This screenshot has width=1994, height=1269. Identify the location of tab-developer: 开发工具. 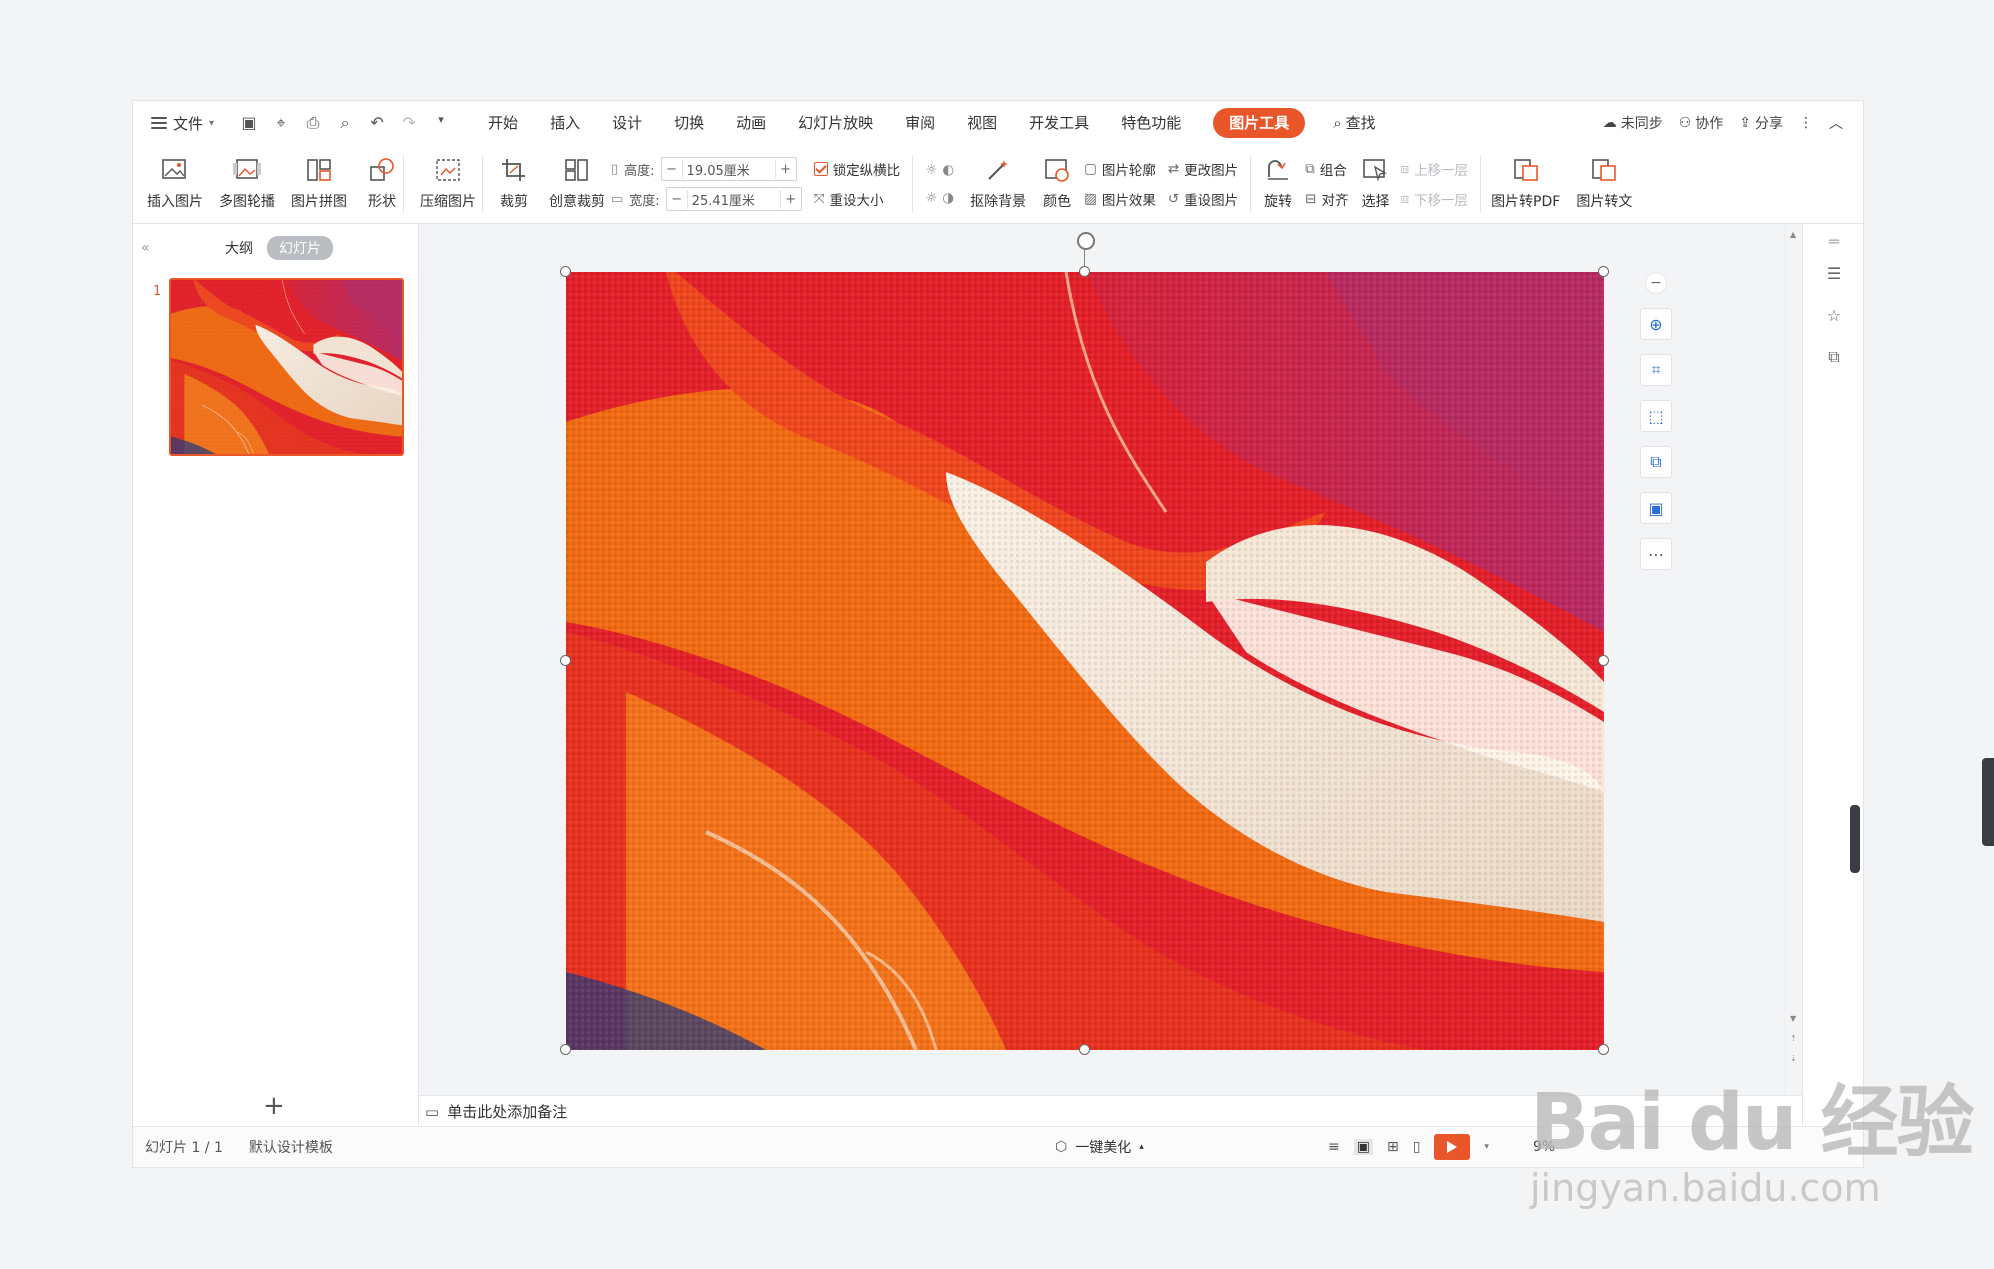
(1059, 123).